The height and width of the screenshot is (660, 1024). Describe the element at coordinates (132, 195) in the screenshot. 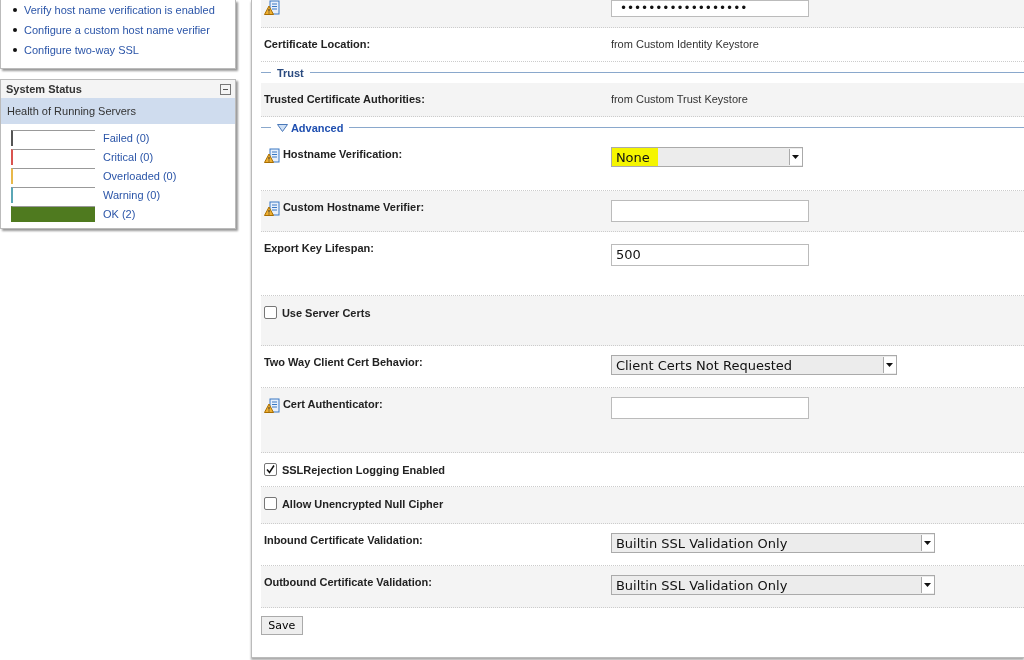

I see `status-link: Warning (0)` at that location.